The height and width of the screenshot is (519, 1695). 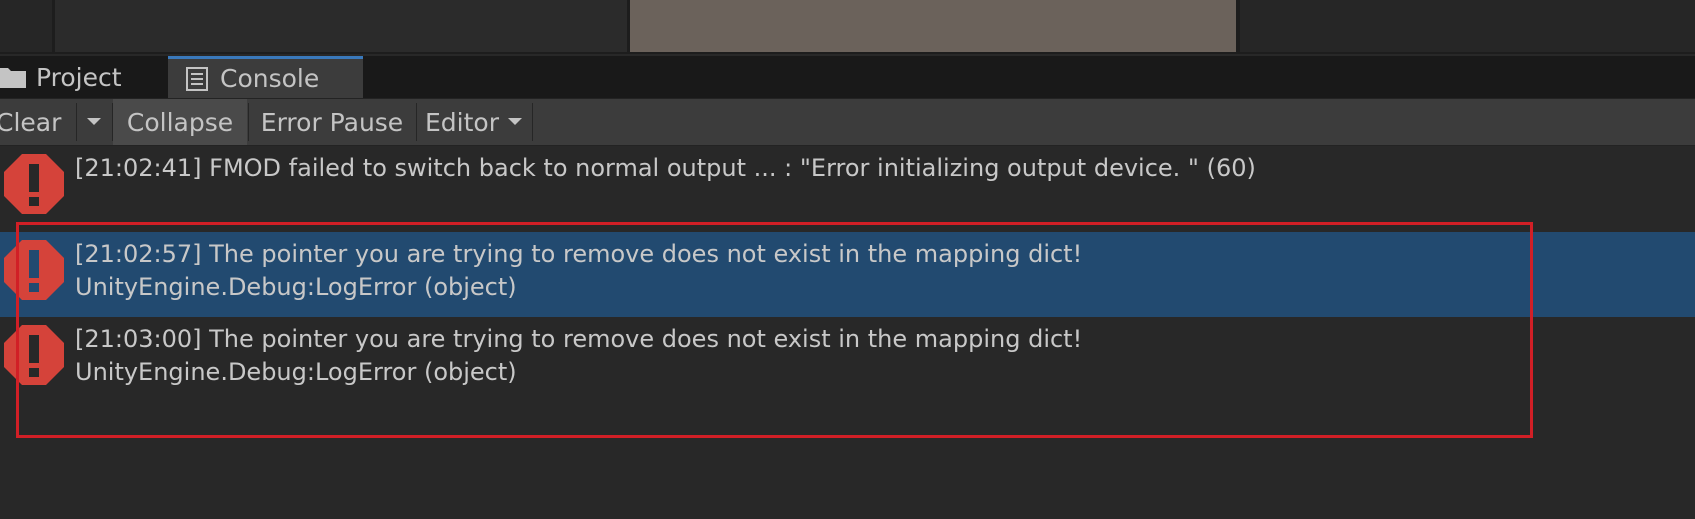 What do you see at coordinates (462, 122) in the screenshot?
I see `editor-dropdown-label: Editor` at bounding box center [462, 122].